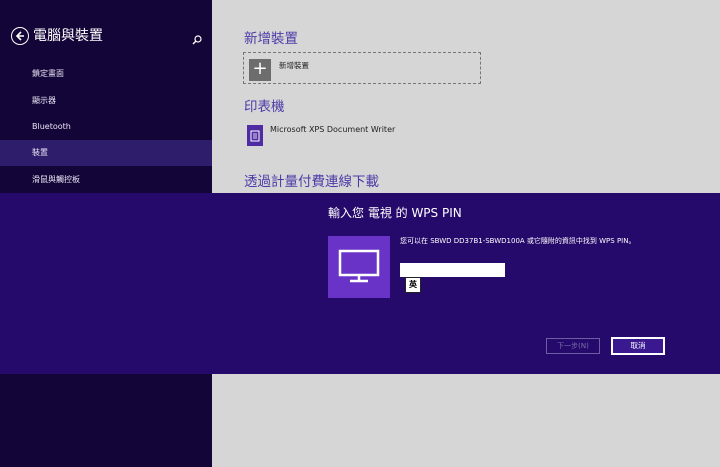 Image resolution: width=720 pixels, height=467 pixels. What do you see at coordinates (106, 74) in the screenshot?
I see `sidebar-item-lock-screen: 鎖定畫面` at bounding box center [106, 74].